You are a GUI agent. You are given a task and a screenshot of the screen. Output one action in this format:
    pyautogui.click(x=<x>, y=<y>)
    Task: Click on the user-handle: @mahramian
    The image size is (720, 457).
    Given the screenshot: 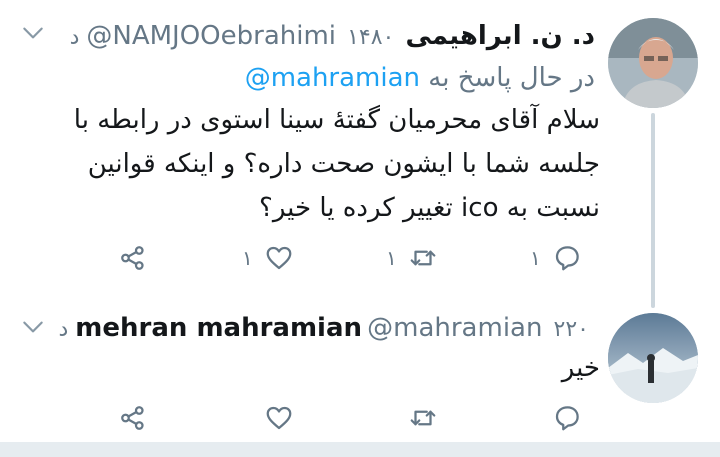 What is the action you would take?
    pyautogui.click(x=454, y=328)
    